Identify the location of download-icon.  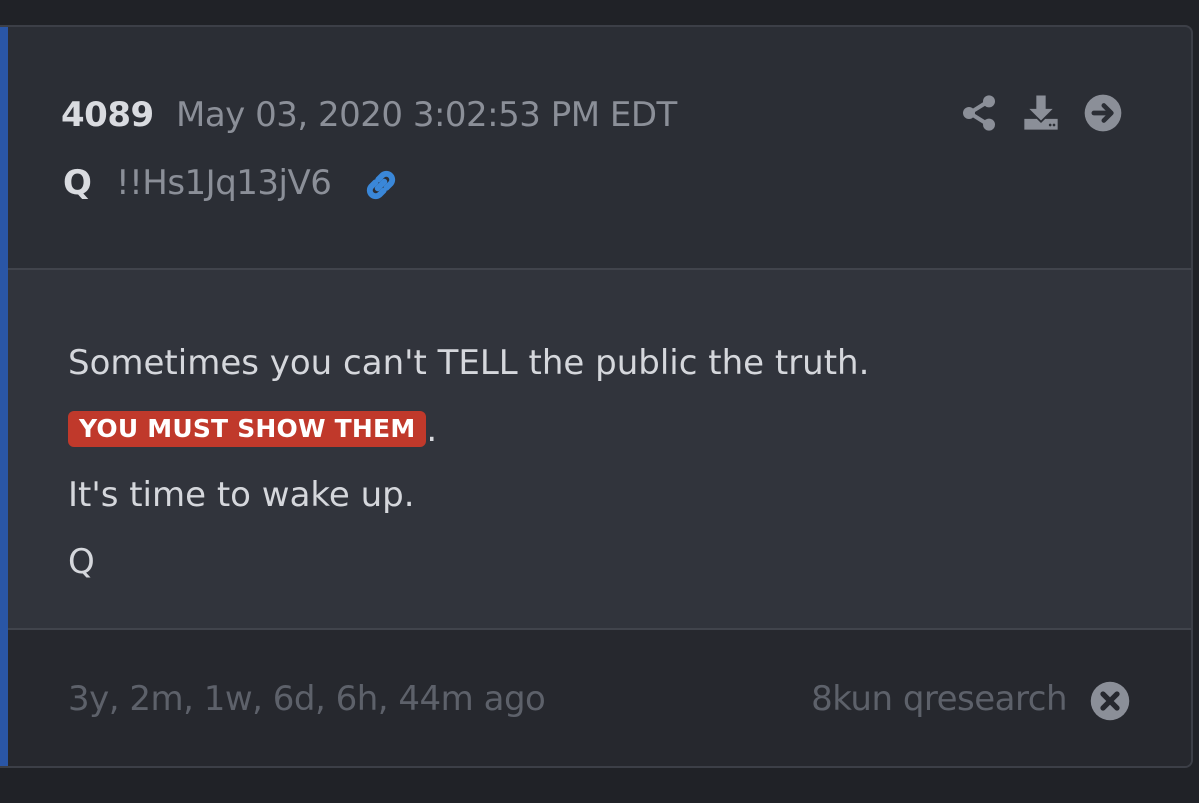
(1041, 113).